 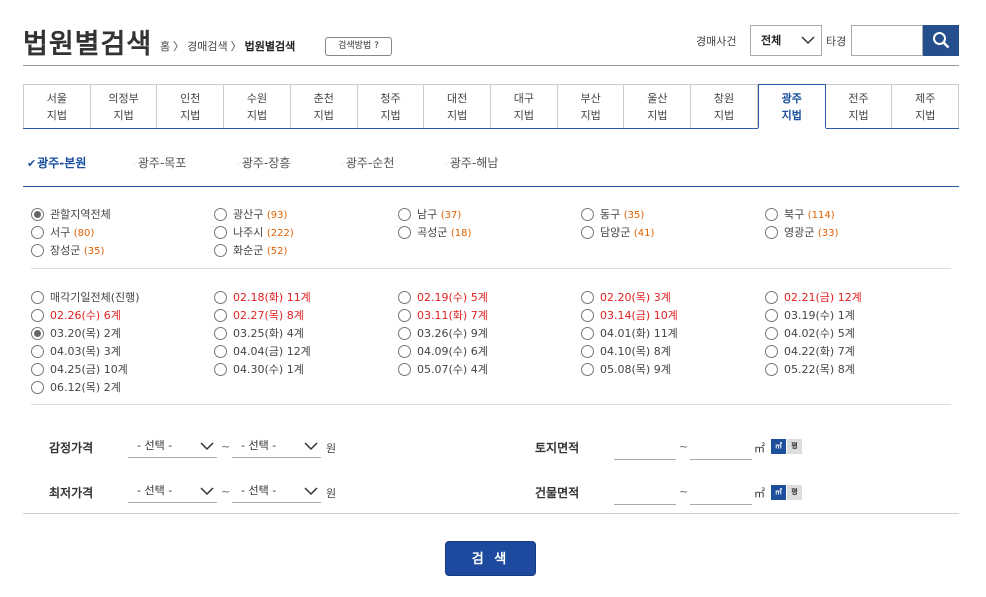 What do you see at coordinates (791, 106) in the screenshot?
I see `court-tab: 광주 지법` at bounding box center [791, 106].